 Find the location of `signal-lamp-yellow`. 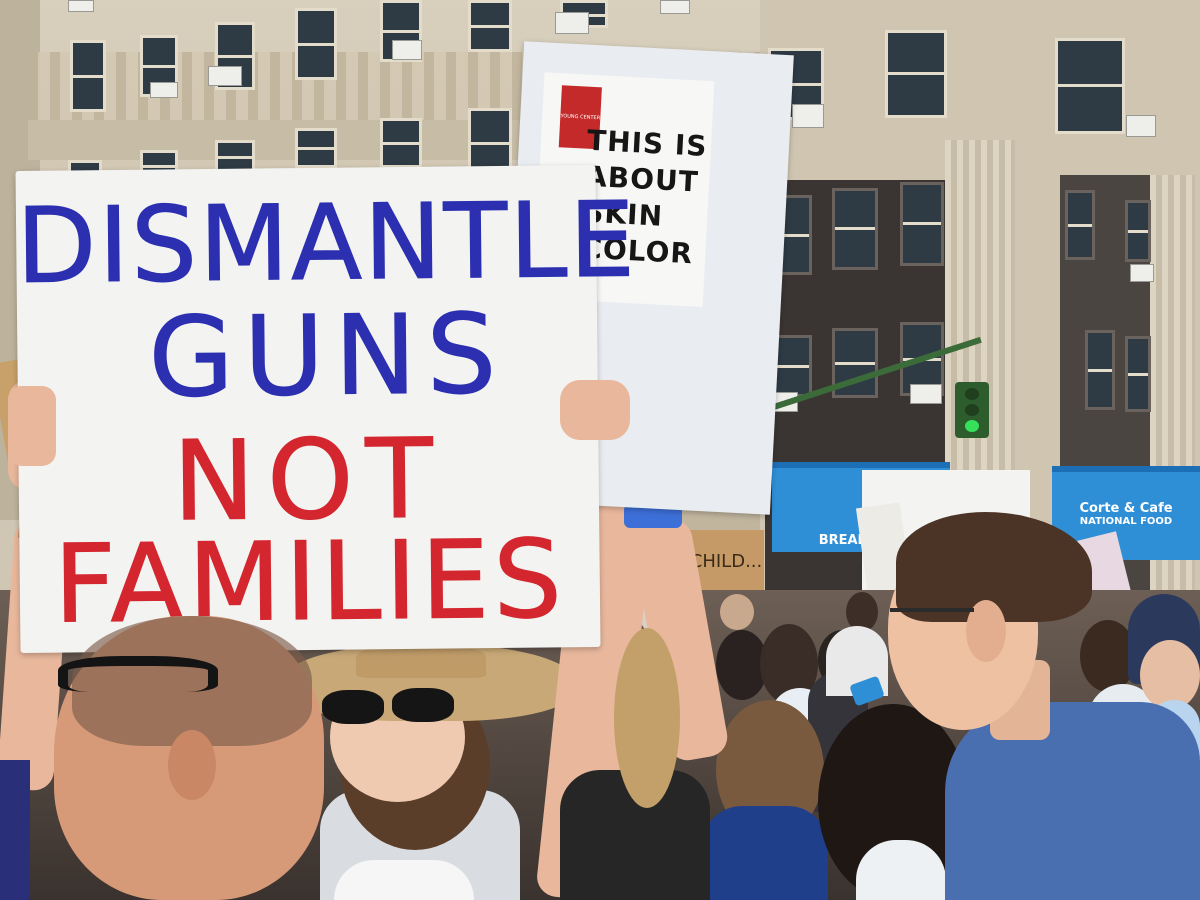

signal-lamp-yellow is located at coordinates (972, 410).